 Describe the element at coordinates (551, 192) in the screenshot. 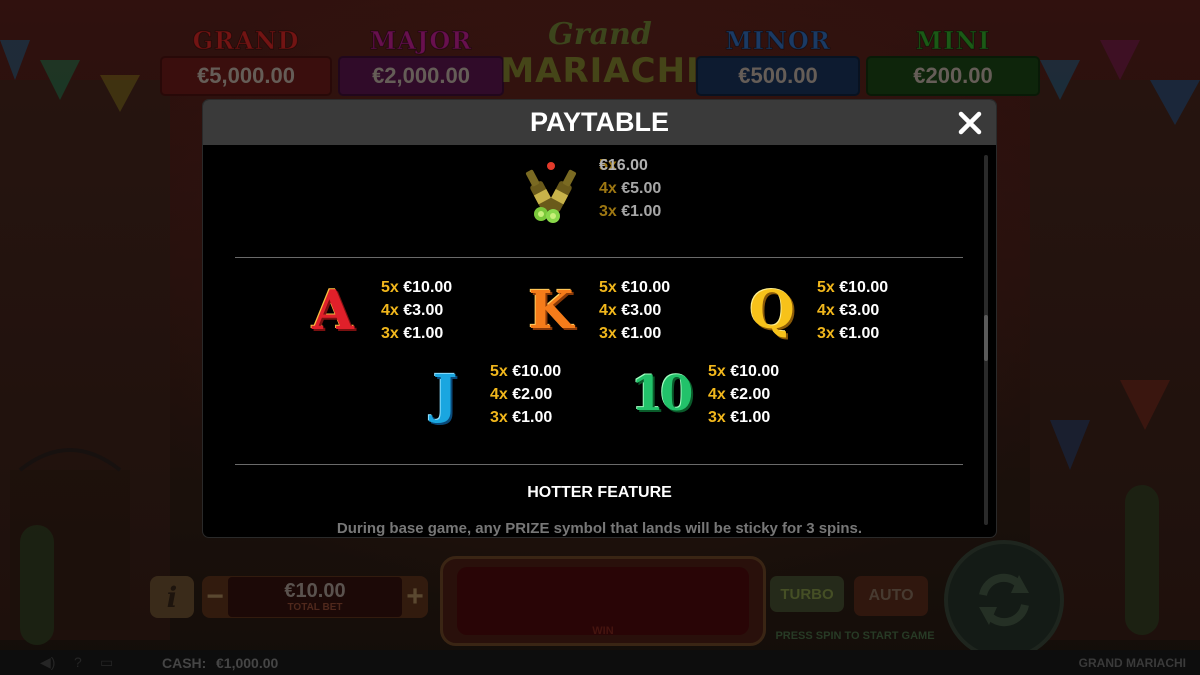

I see `beer-bottles-icon` at that location.